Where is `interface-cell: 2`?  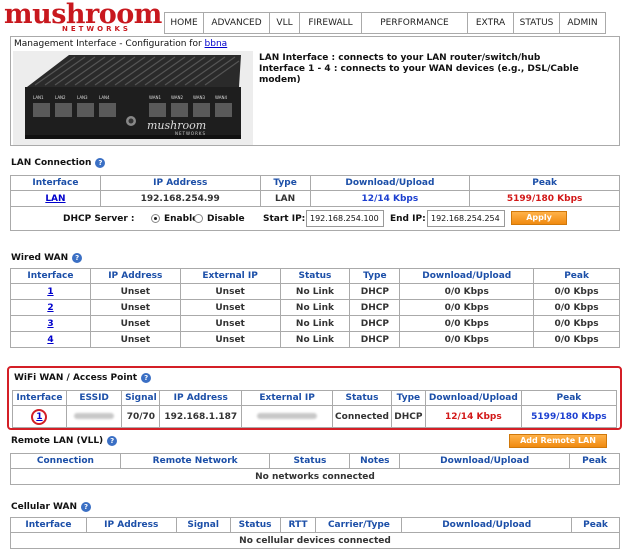
interface-cell: 2 is located at coordinates (50, 307).